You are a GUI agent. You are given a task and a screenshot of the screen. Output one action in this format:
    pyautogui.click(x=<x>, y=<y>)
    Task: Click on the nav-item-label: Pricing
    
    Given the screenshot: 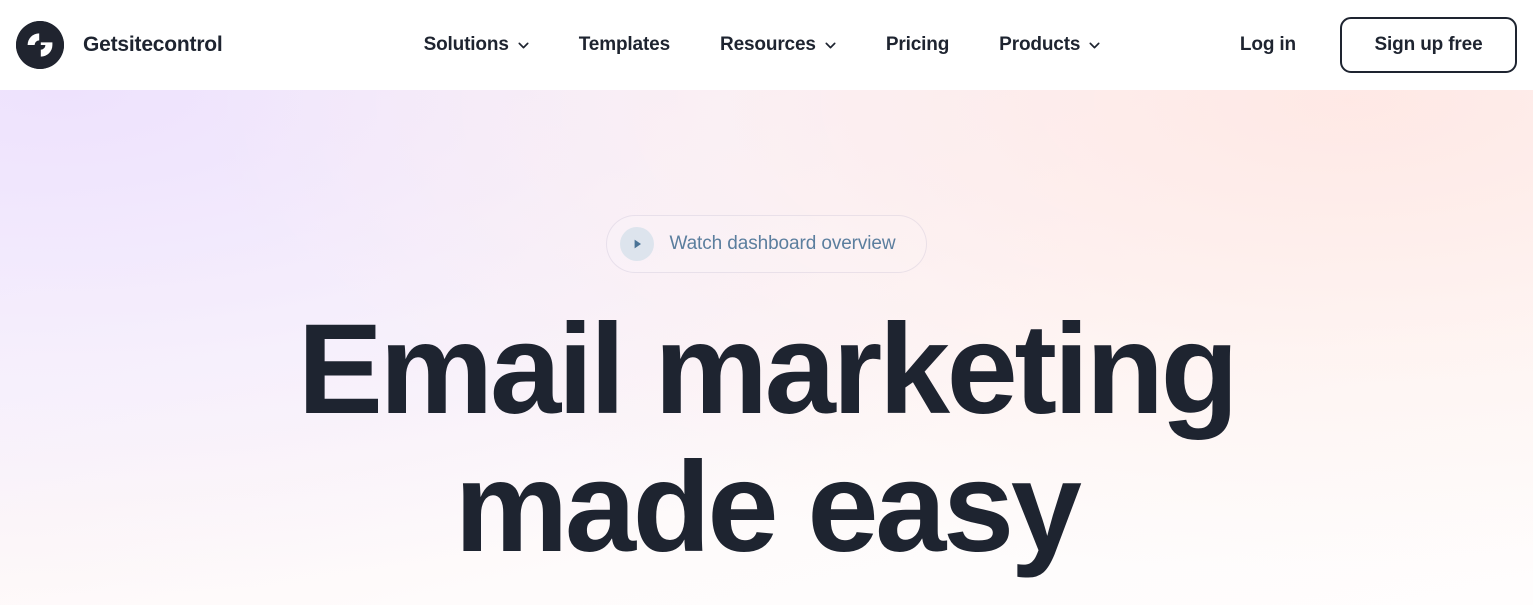 What is the action you would take?
    pyautogui.click(x=917, y=44)
    